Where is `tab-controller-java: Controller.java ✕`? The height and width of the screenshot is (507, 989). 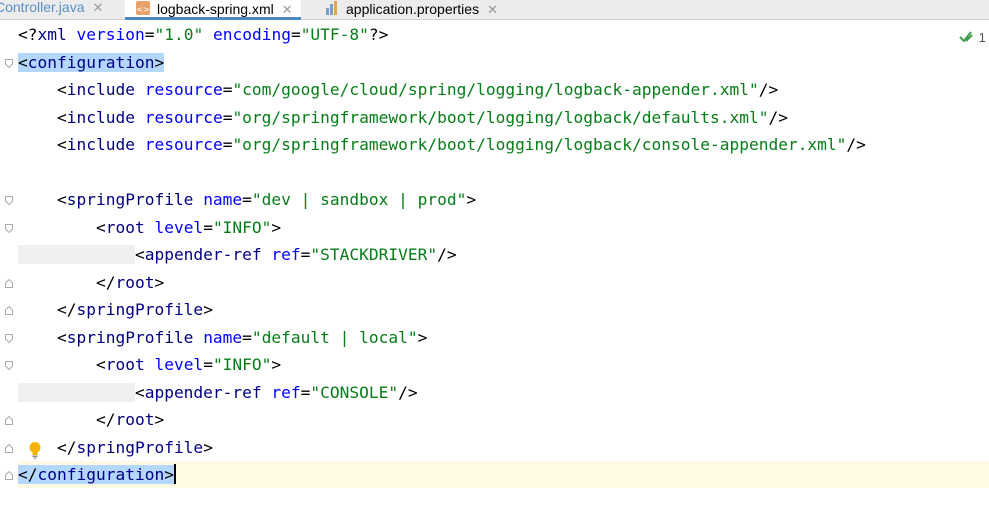
tab-controller-java: Controller.java ✕ is located at coordinates (51, 9).